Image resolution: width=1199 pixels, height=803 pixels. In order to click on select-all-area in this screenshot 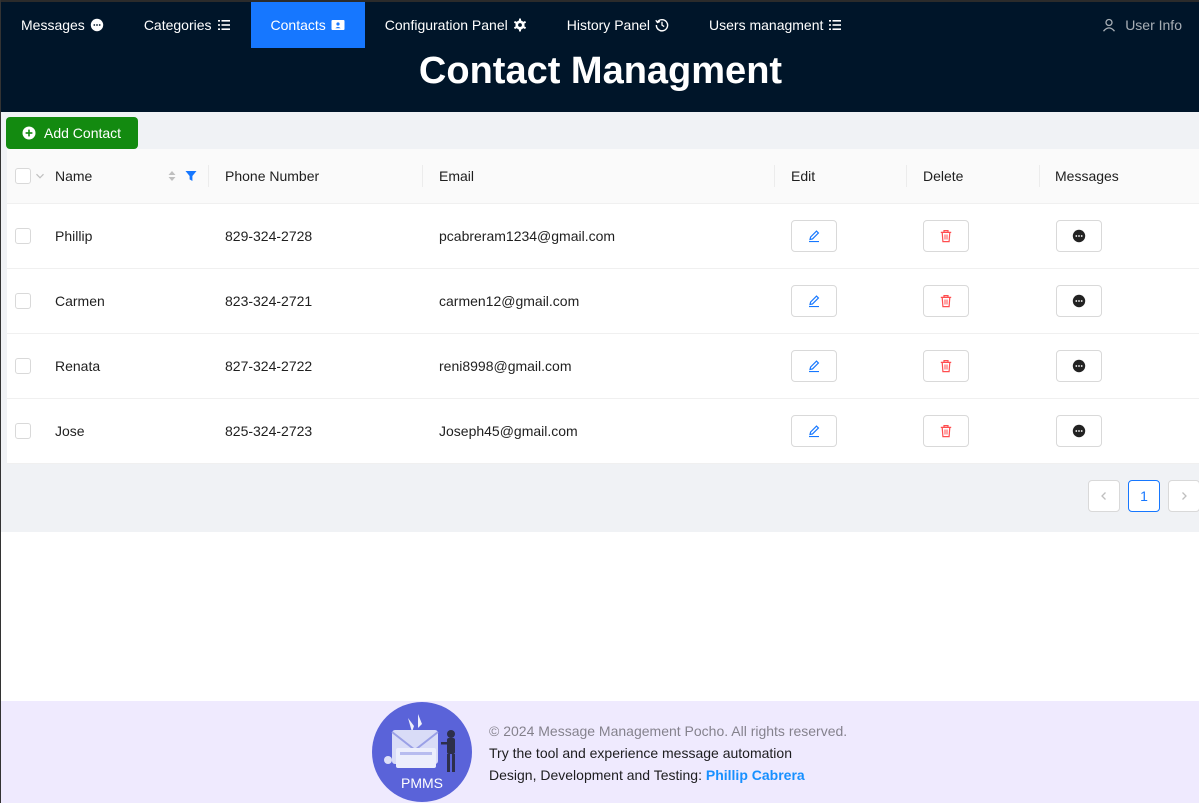, I will do `click(30, 176)`.